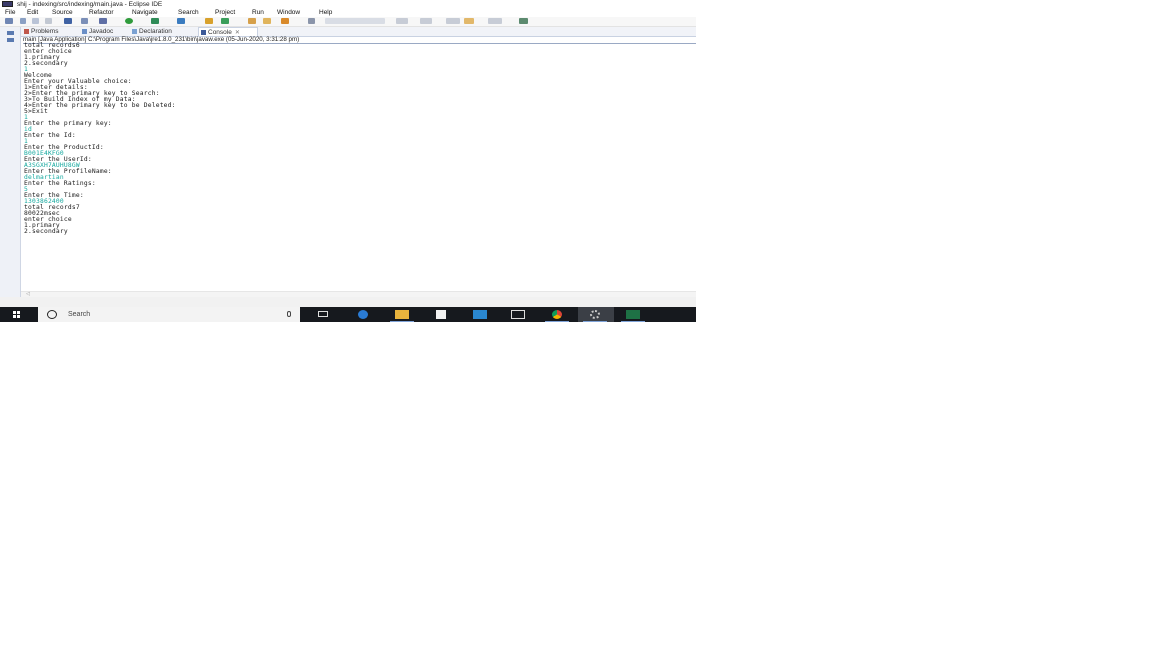 This screenshot has height=648, width=1152. Describe the element at coordinates (79, 314) in the screenshot. I see `taskbar-search-placeholder: Search` at that location.